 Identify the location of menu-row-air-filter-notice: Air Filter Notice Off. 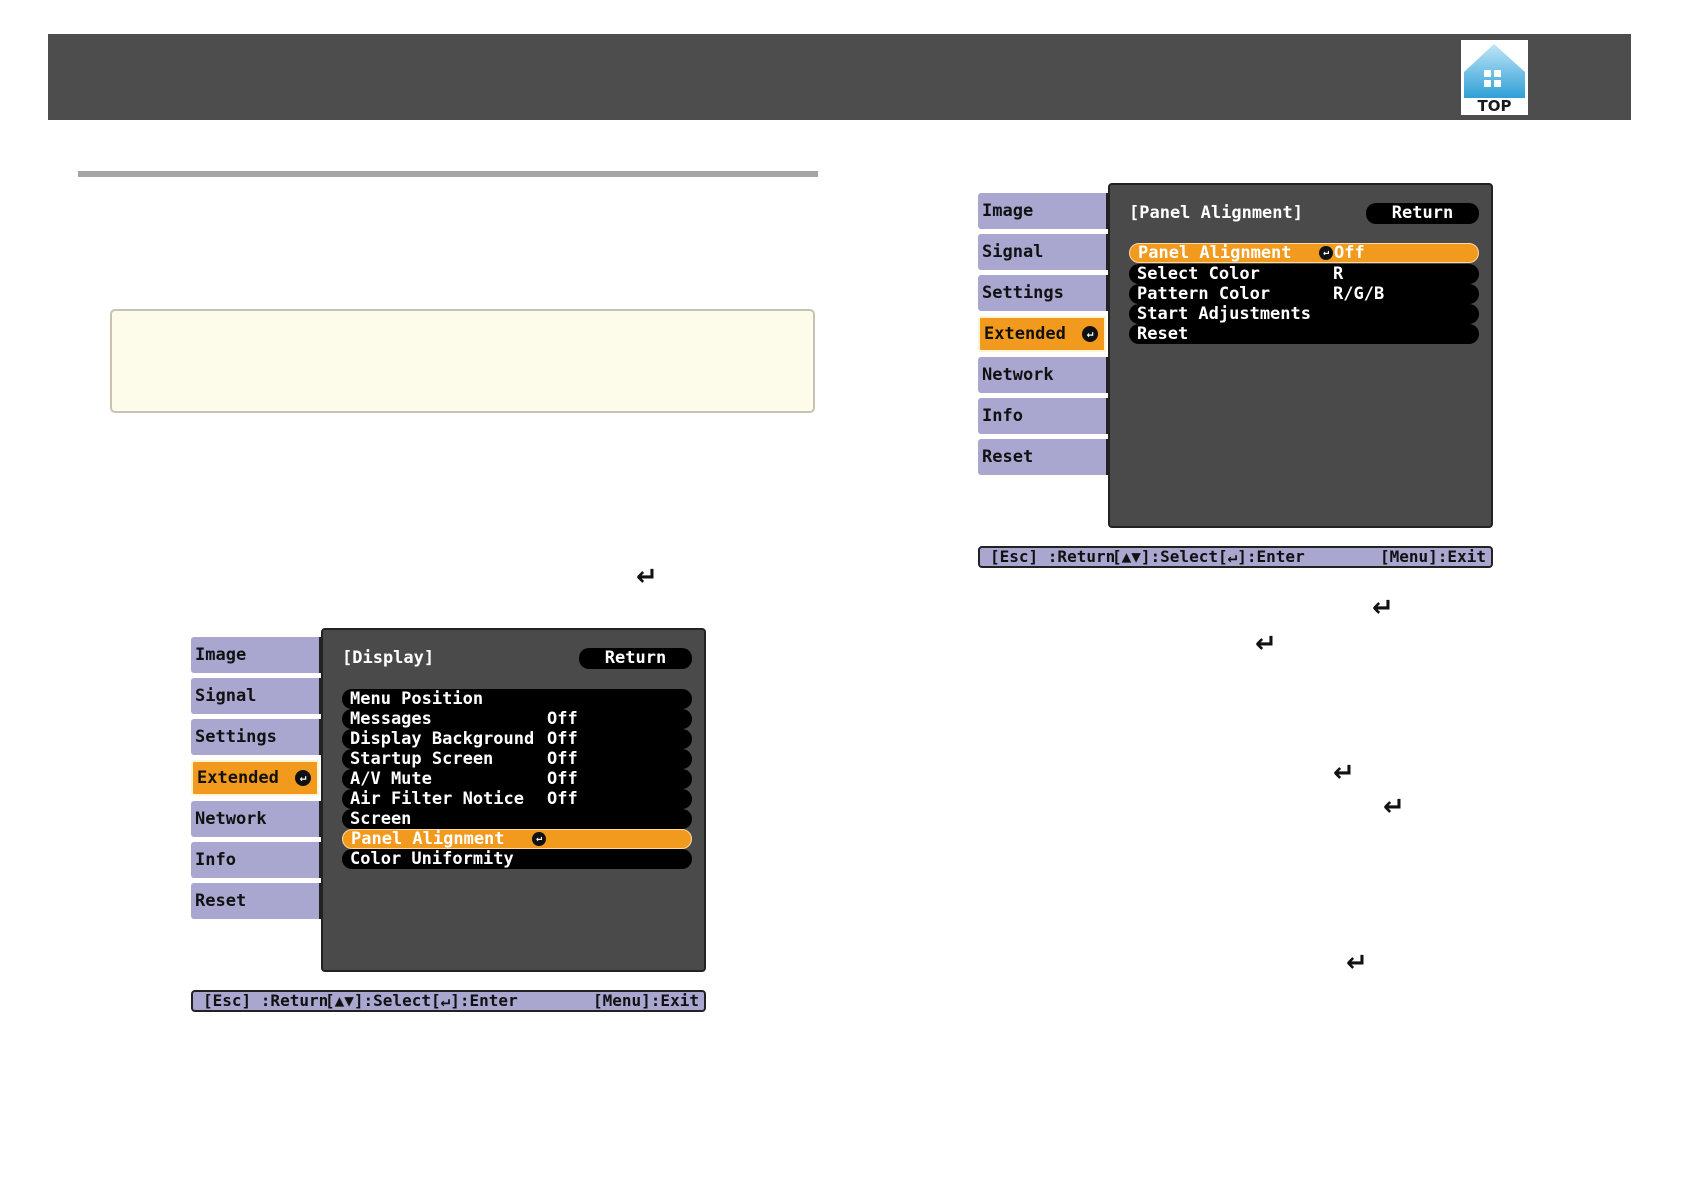
(517, 799).